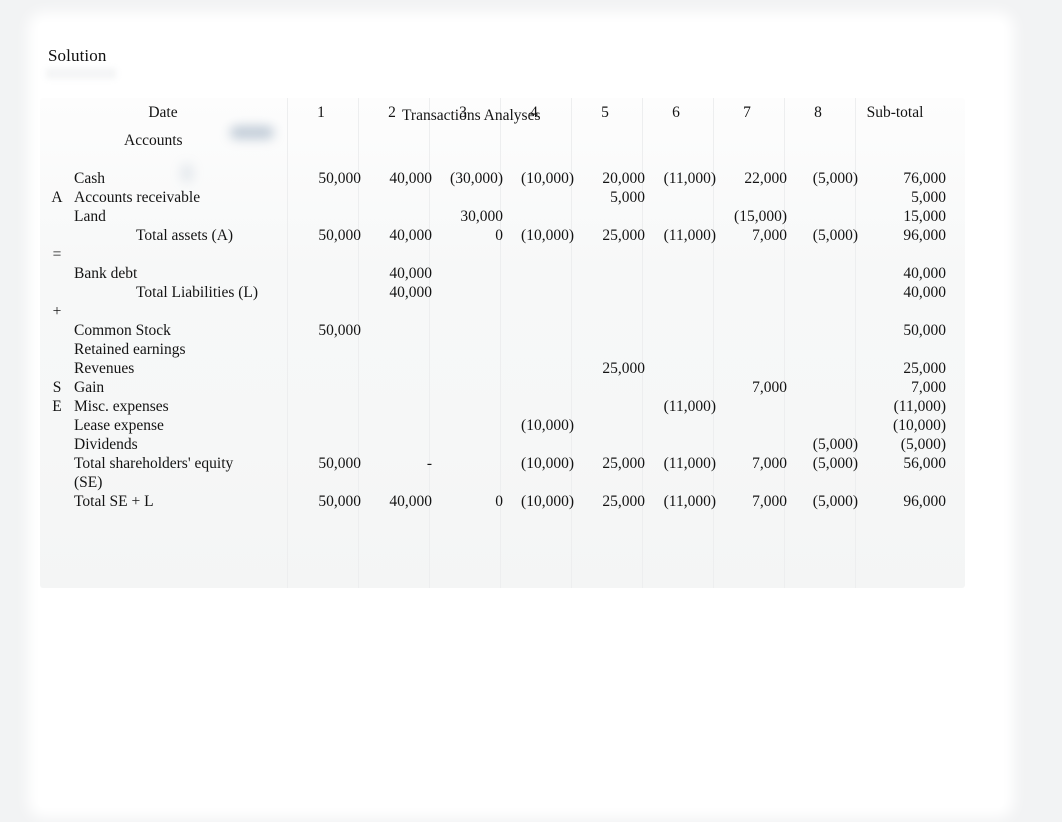  I want to click on row-label-lease-expense: Lease expense, so click(119, 425).